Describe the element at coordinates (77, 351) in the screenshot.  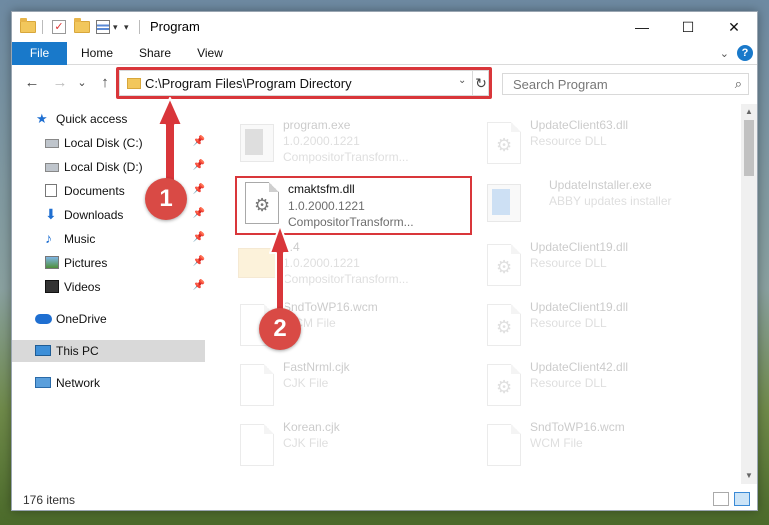
I see `sidebar-item-label: This PC` at that location.